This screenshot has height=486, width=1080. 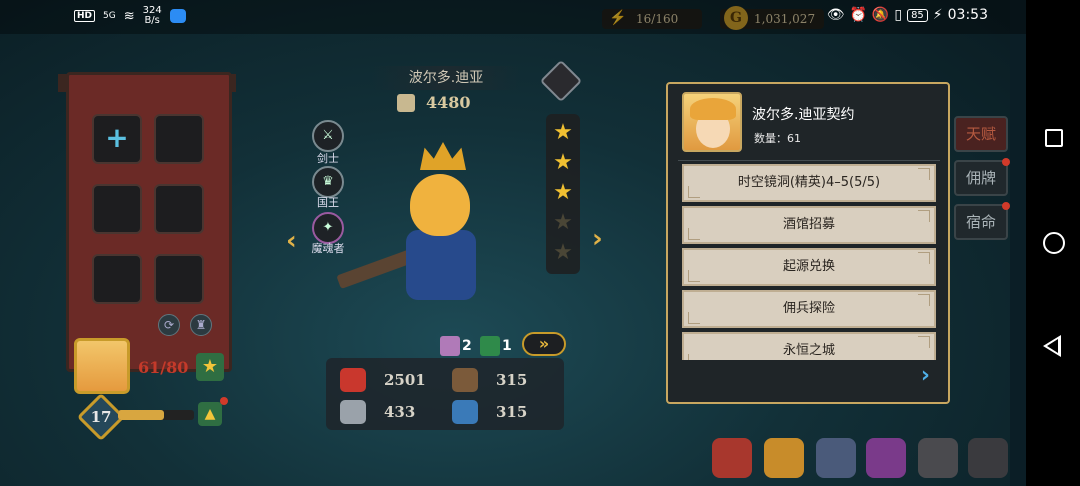 I want to click on level-value: 17, so click(x=101, y=417).